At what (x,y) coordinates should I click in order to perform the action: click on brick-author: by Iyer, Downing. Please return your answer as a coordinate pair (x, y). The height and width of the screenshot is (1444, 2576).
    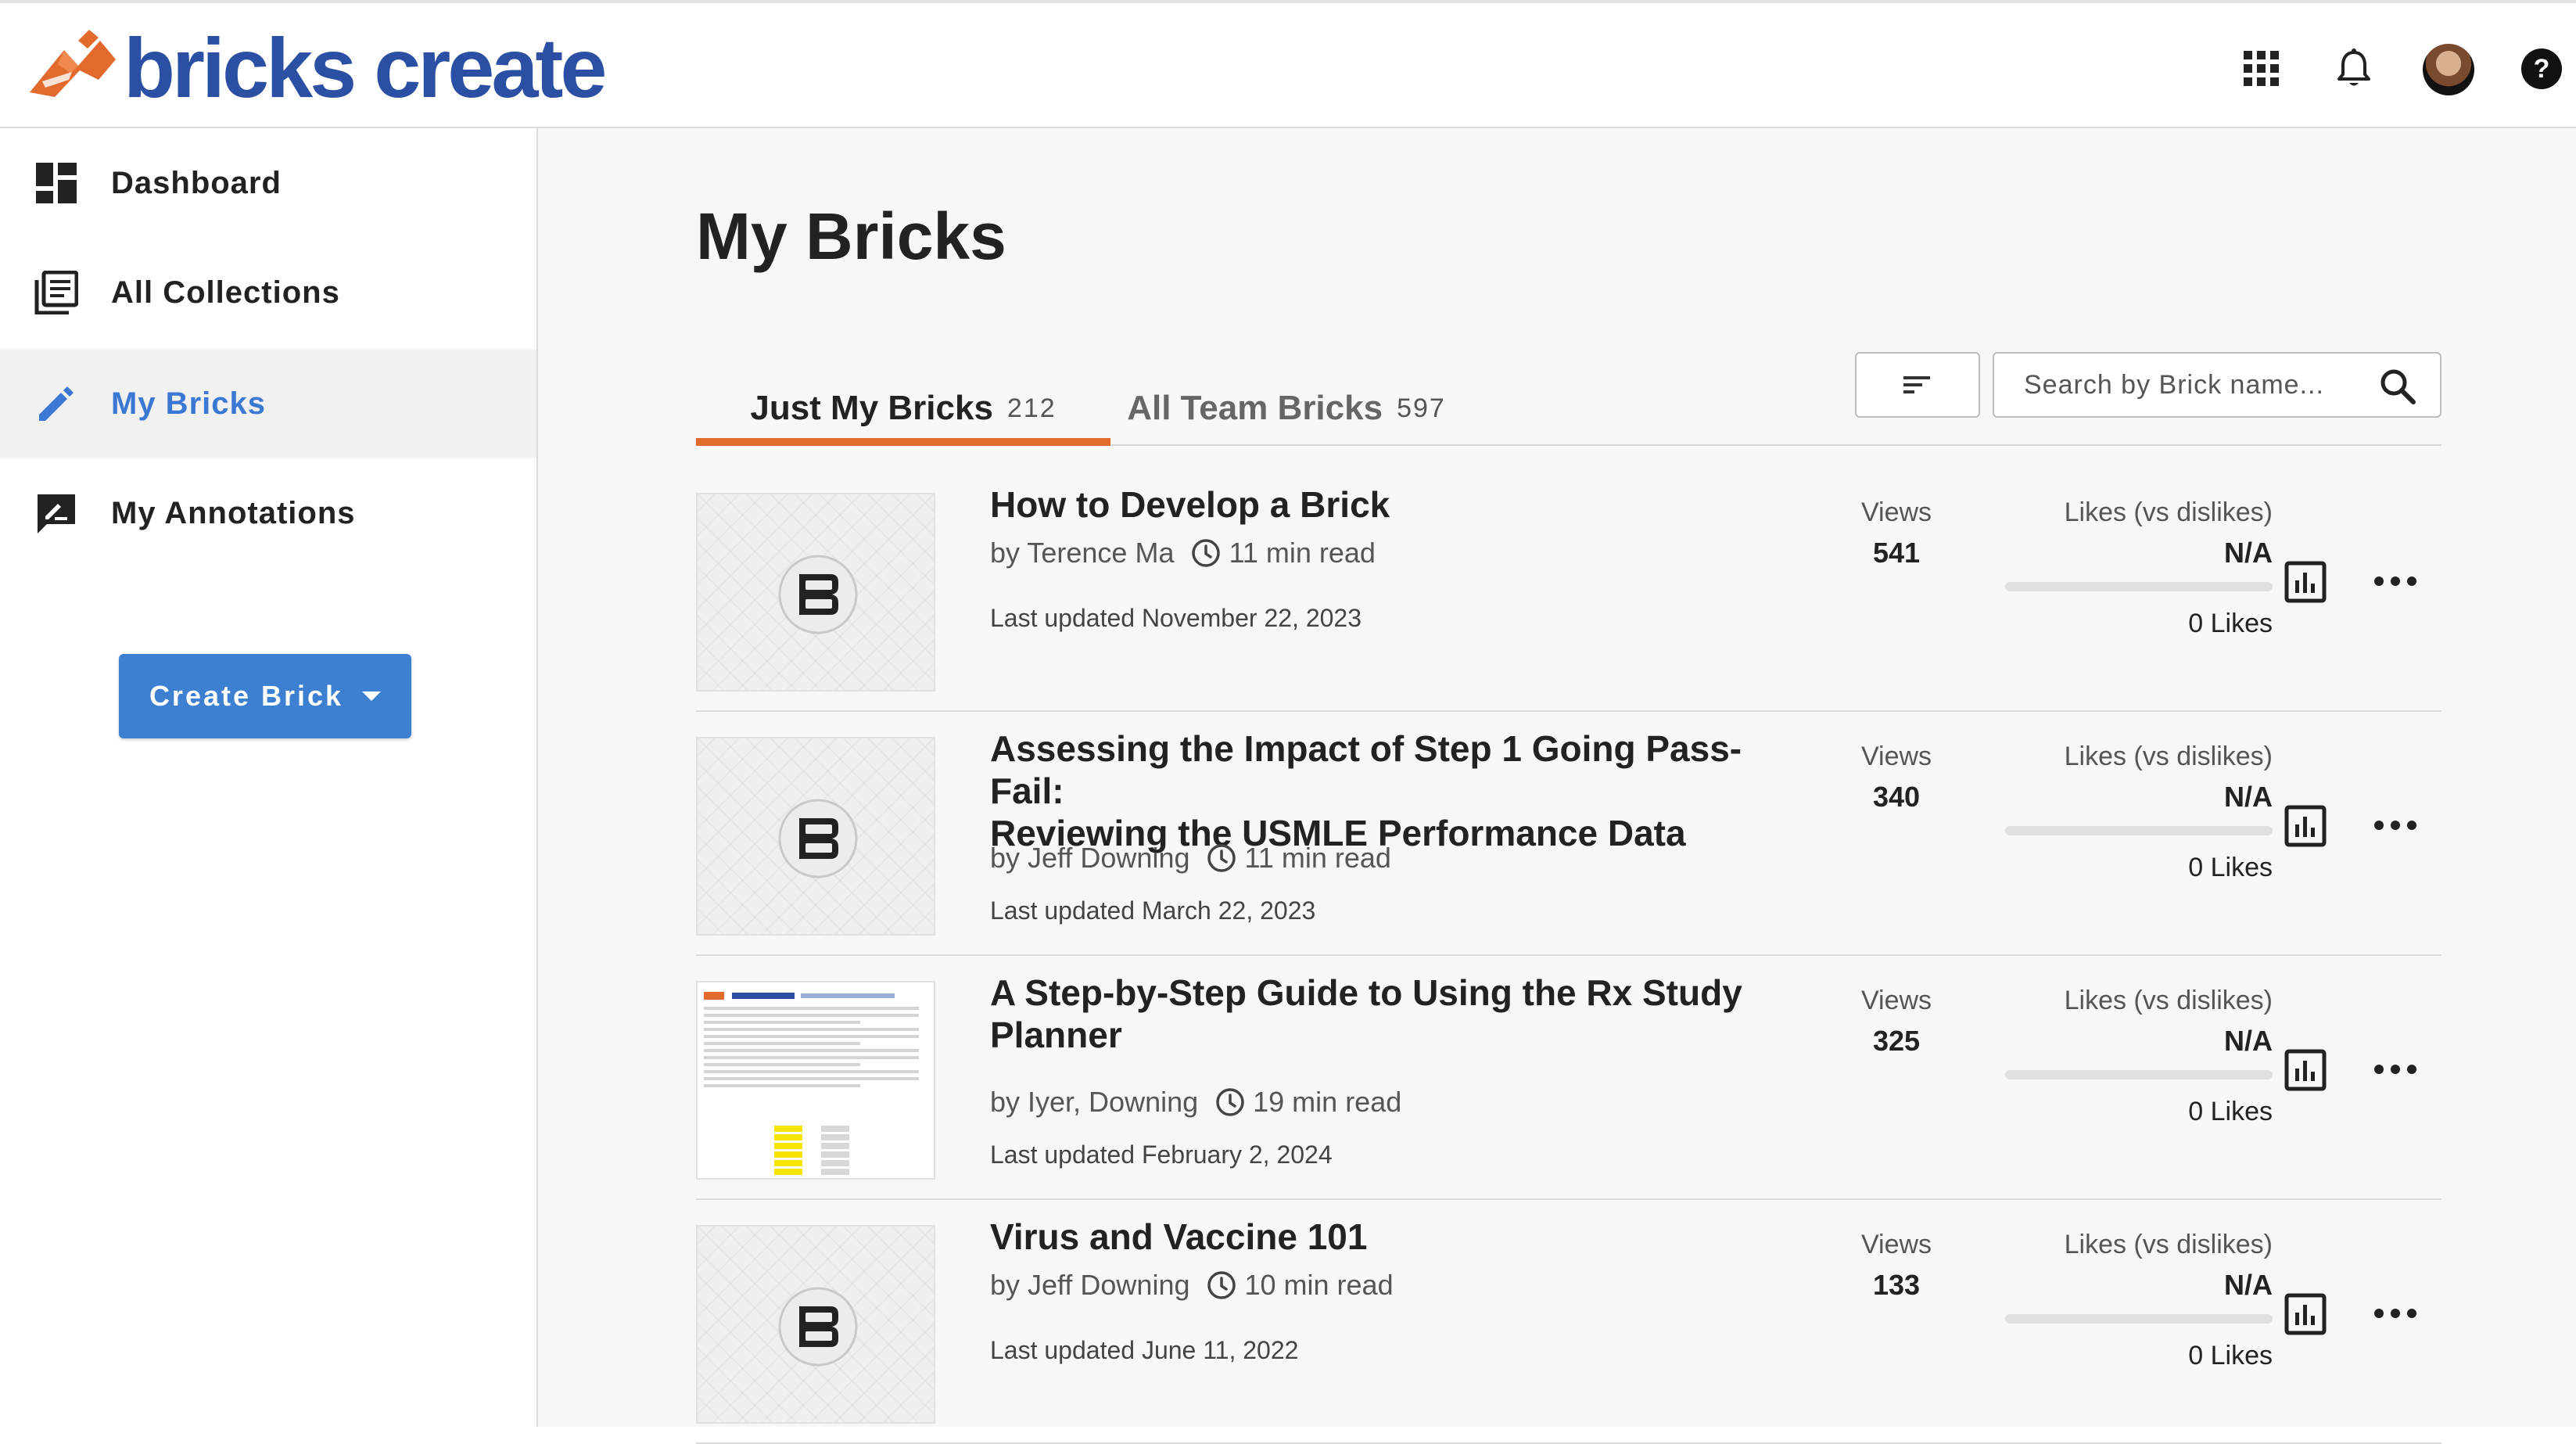
    Looking at the image, I should click on (1094, 1102).